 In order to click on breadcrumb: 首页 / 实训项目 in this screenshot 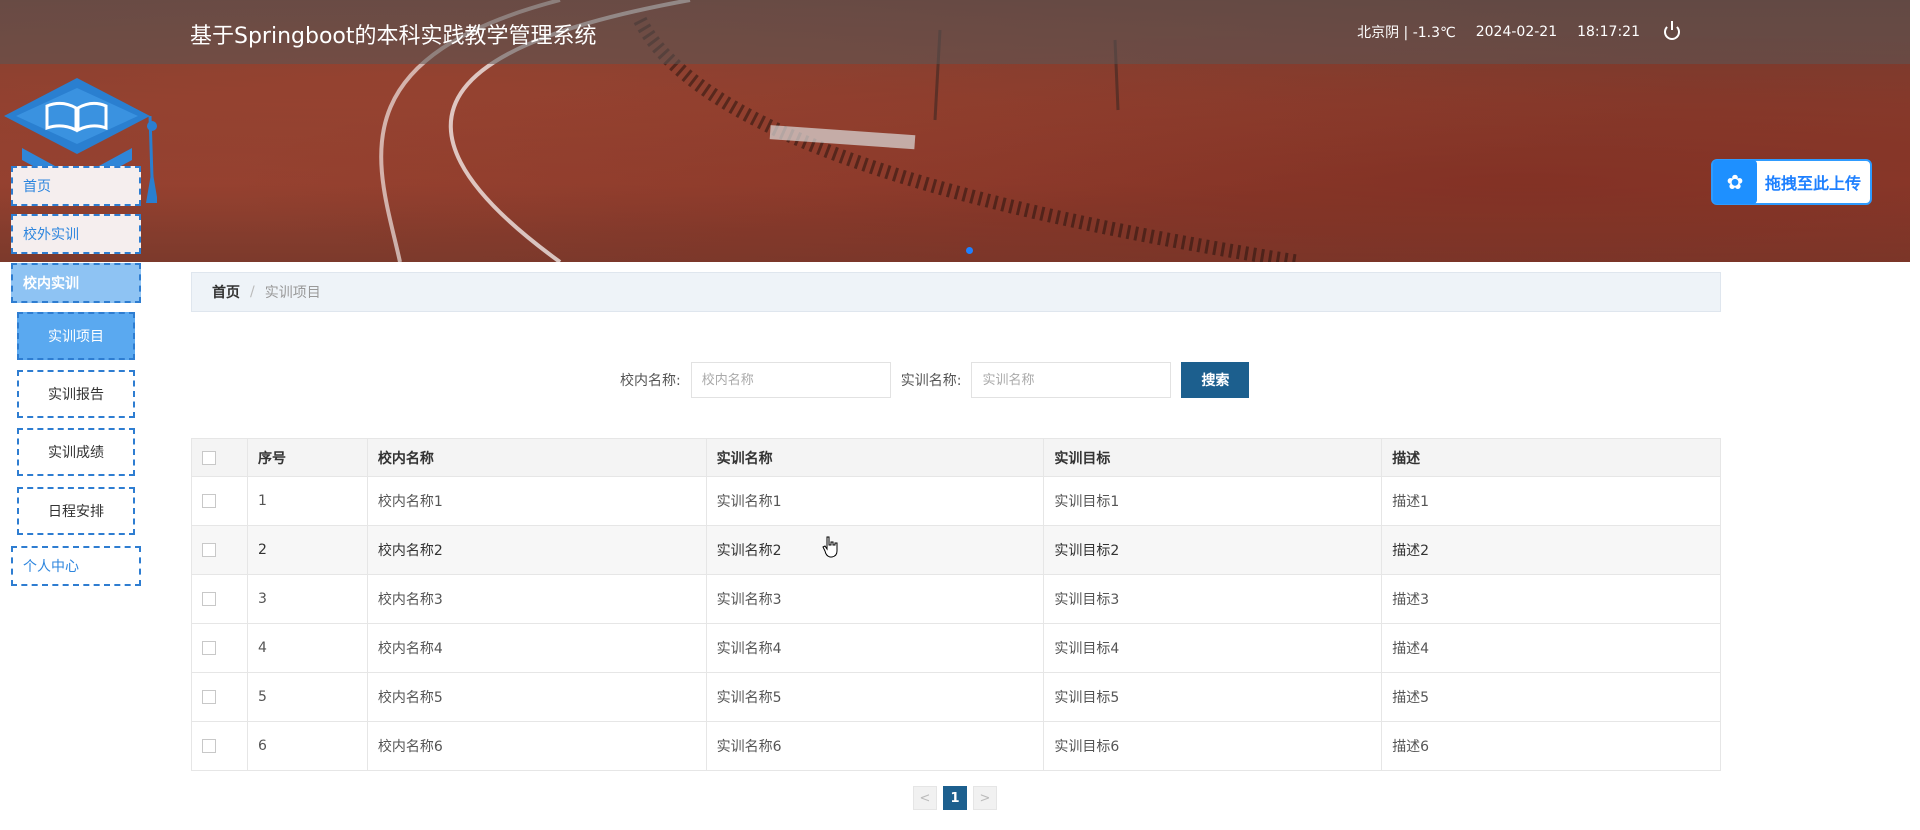, I will do `click(956, 292)`.